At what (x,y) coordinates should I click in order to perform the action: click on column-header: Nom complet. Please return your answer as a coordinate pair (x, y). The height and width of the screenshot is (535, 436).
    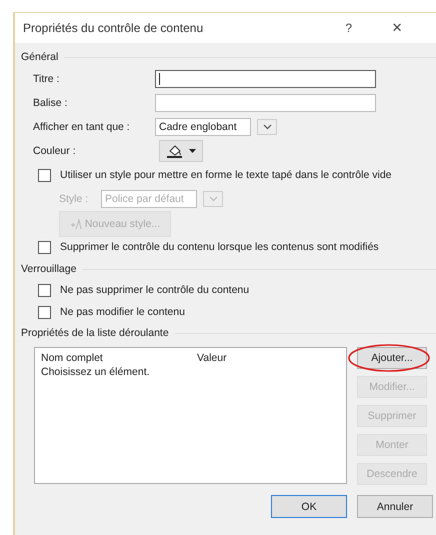
    Looking at the image, I should click on (72, 359).